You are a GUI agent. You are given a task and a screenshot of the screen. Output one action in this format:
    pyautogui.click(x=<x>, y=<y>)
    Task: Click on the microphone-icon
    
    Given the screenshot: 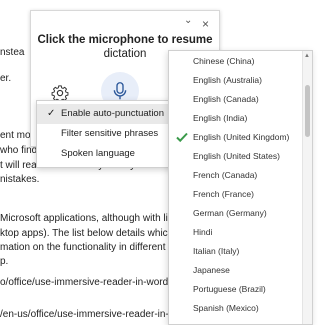 What is the action you would take?
    pyautogui.click(x=120, y=91)
    